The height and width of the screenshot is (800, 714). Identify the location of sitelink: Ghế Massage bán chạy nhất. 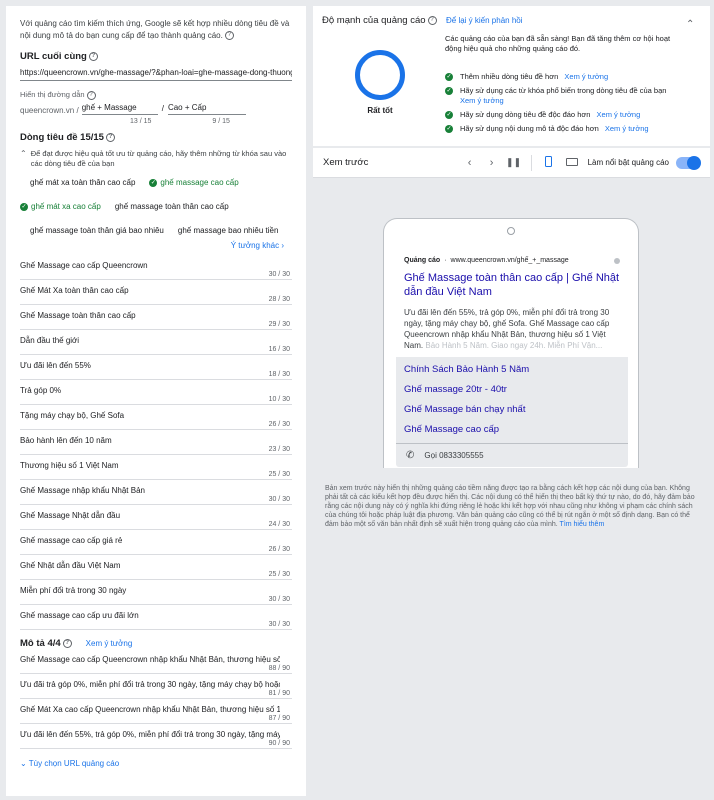
(512, 409).